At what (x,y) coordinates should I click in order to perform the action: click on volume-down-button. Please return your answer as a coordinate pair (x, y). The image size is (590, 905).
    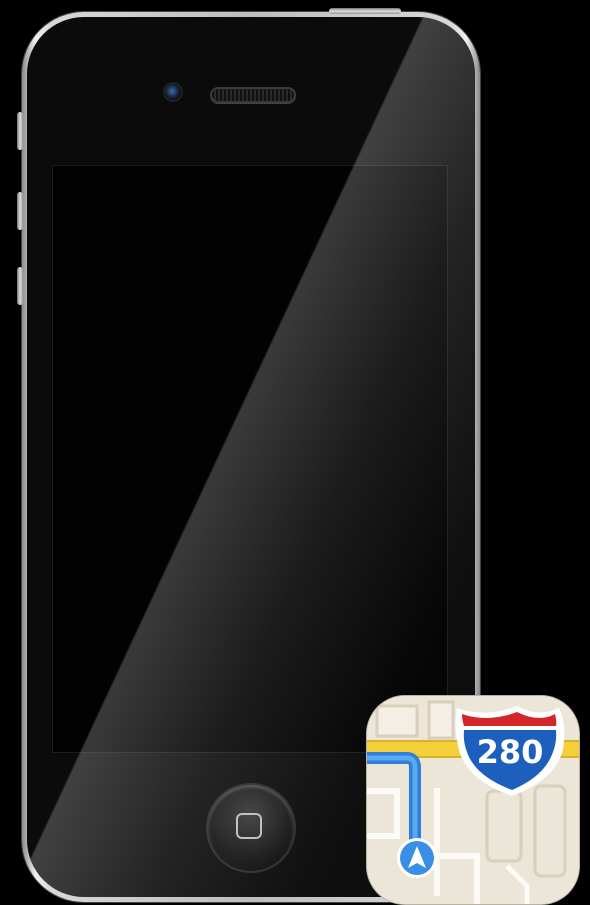
    Looking at the image, I should click on (20, 286).